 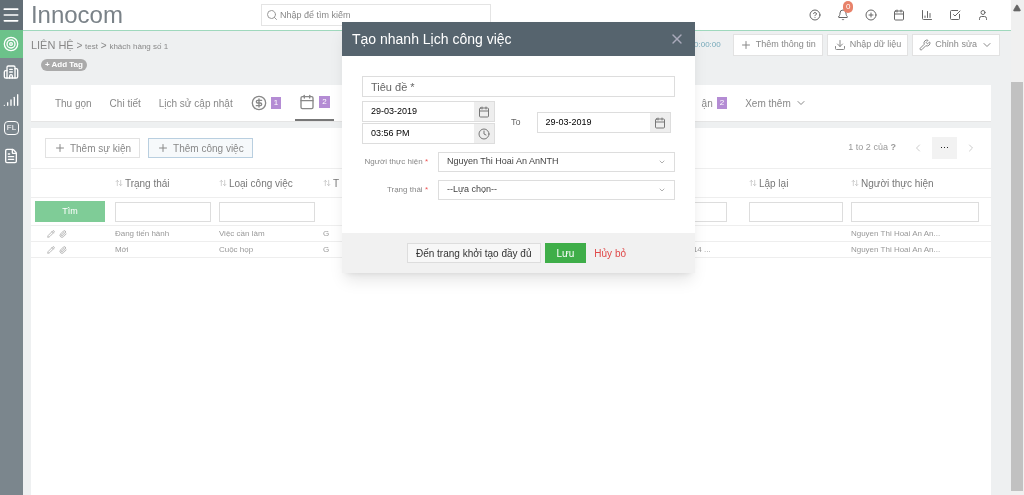 What do you see at coordinates (195, 103) in the screenshot?
I see `tab-label: Lịch sử cập nhật` at bounding box center [195, 103].